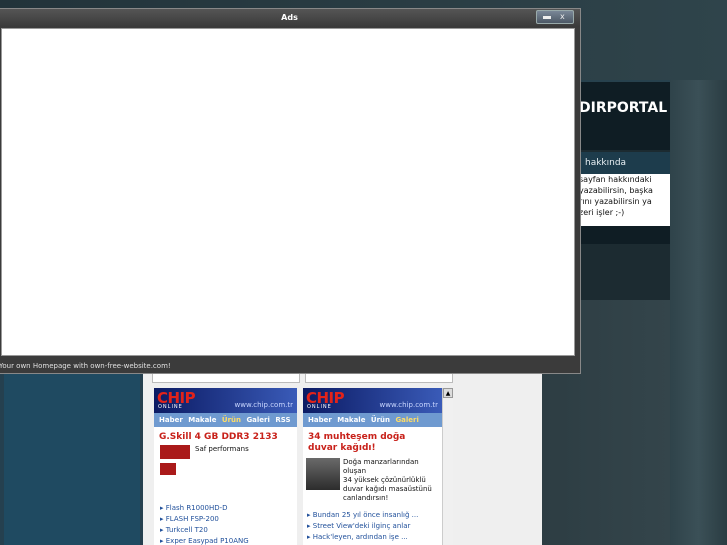 The image size is (727, 545). Describe the element at coordinates (372, 526) in the screenshot. I see `chip-link: ▸ Street View'deki ilginç anlar` at that location.